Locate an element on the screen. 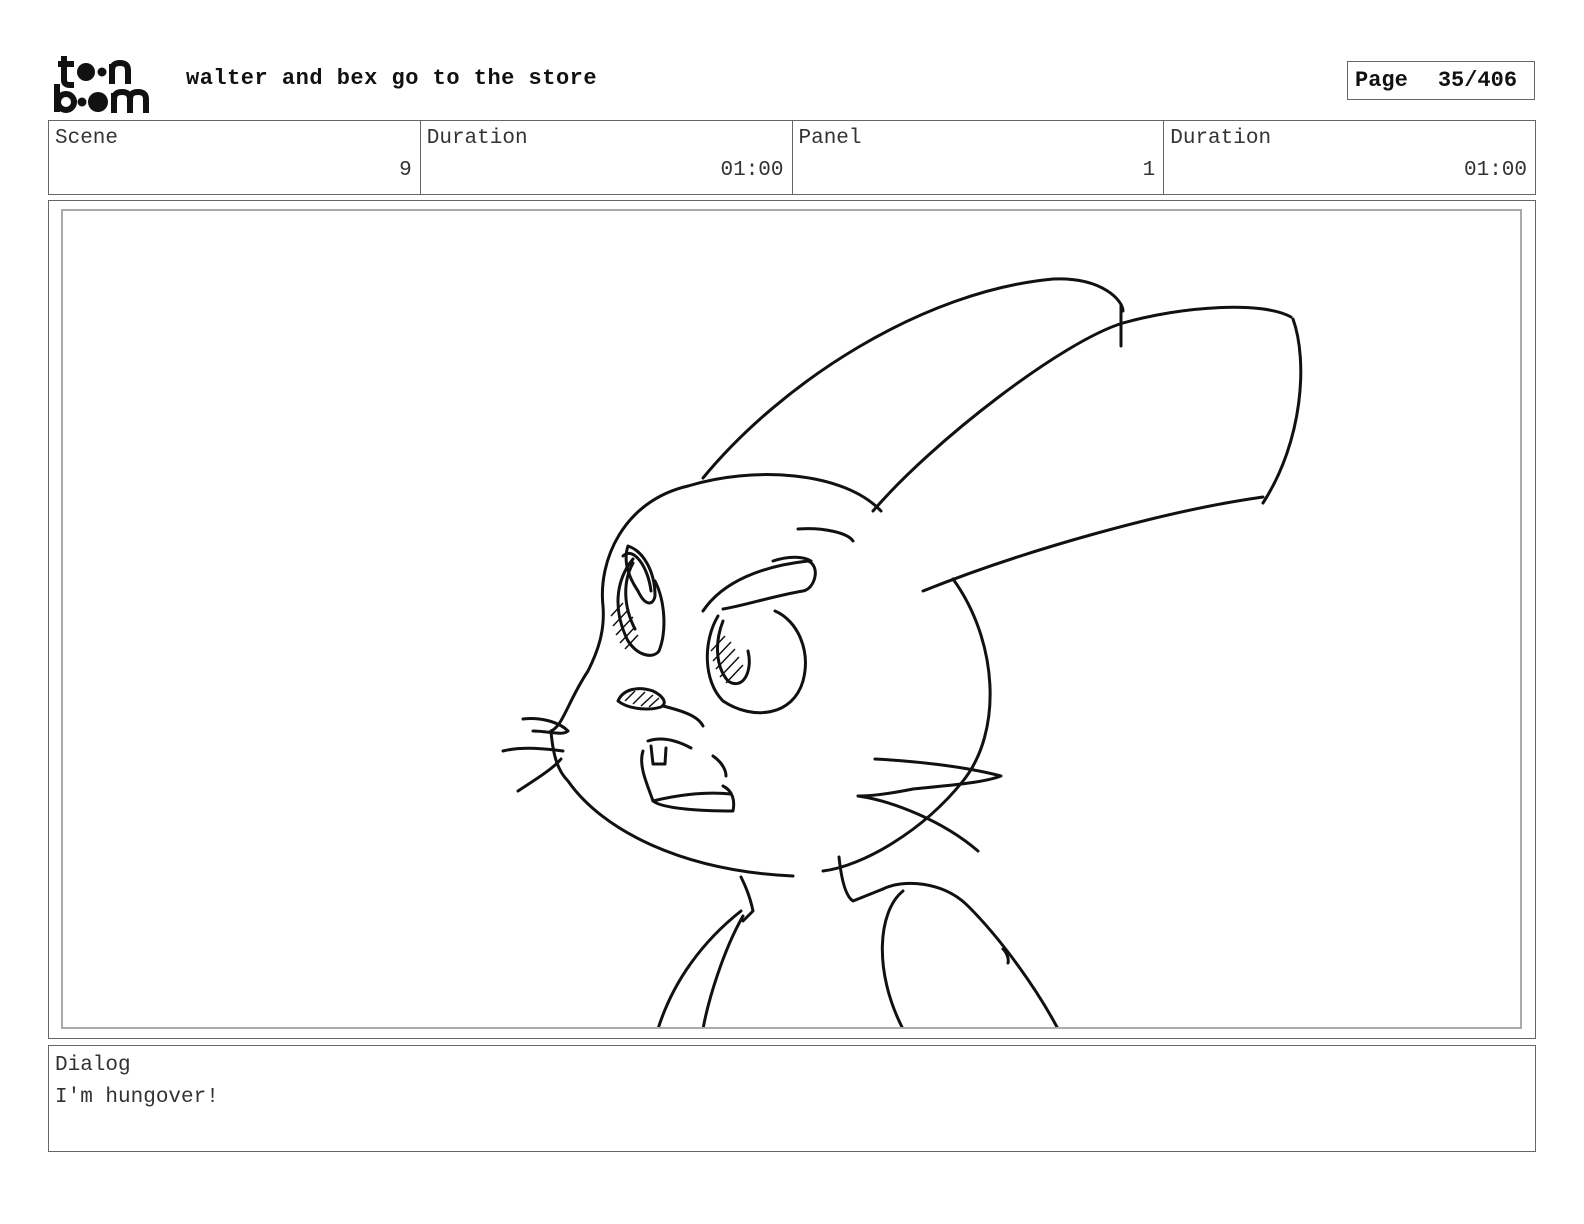 This screenshot has width=1584, height=1224. scene-cell: Scene 9 is located at coordinates (235, 157).